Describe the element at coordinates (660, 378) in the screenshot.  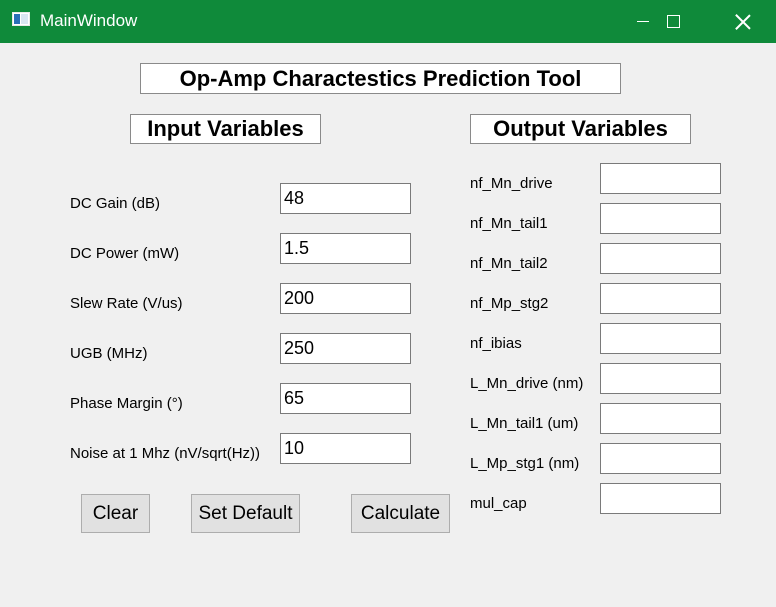
I see `l-mn-drive-output` at that location.